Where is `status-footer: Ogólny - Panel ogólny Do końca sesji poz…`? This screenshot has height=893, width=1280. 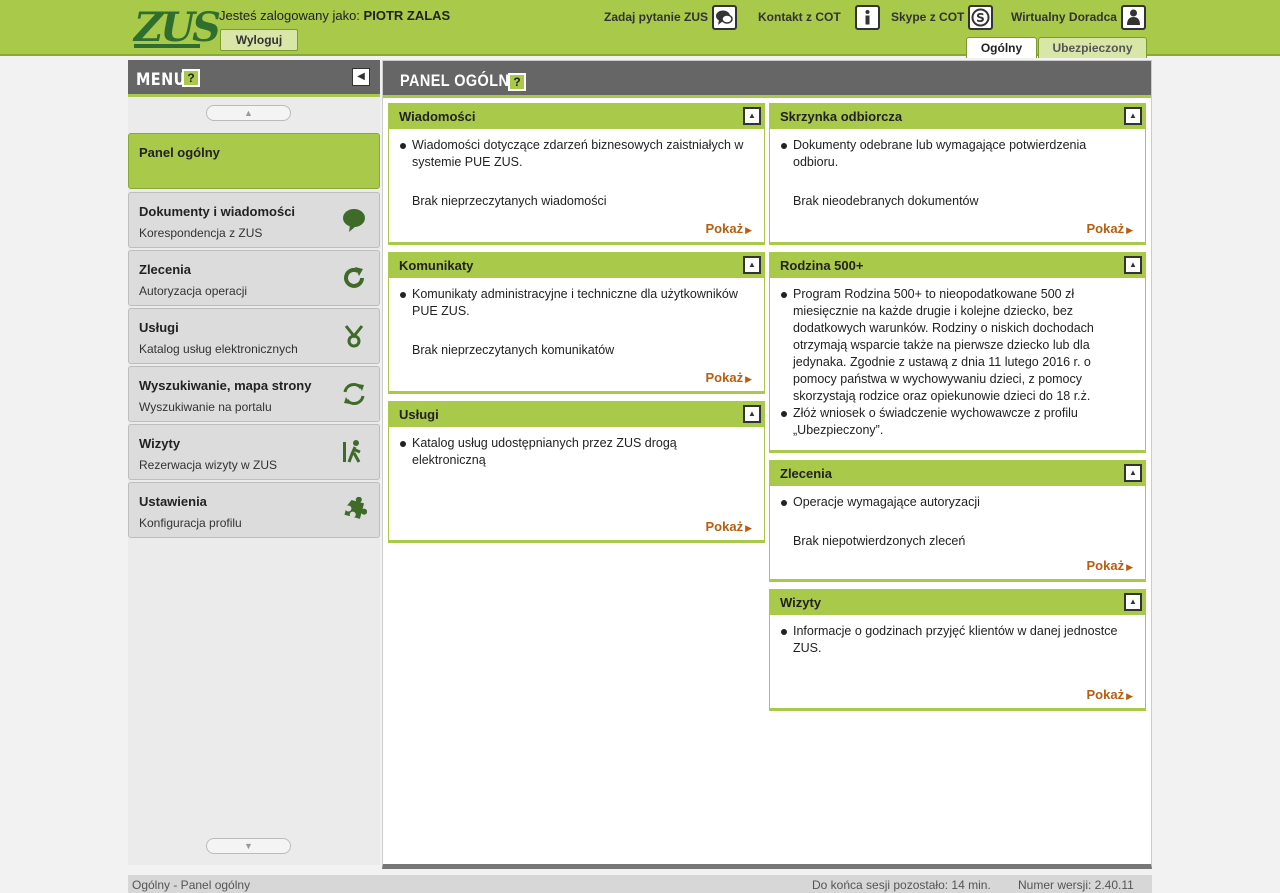
status-footer: Ogólny - Panel ogólny Do końca sesji poz… is located at coordinates (640, 884).